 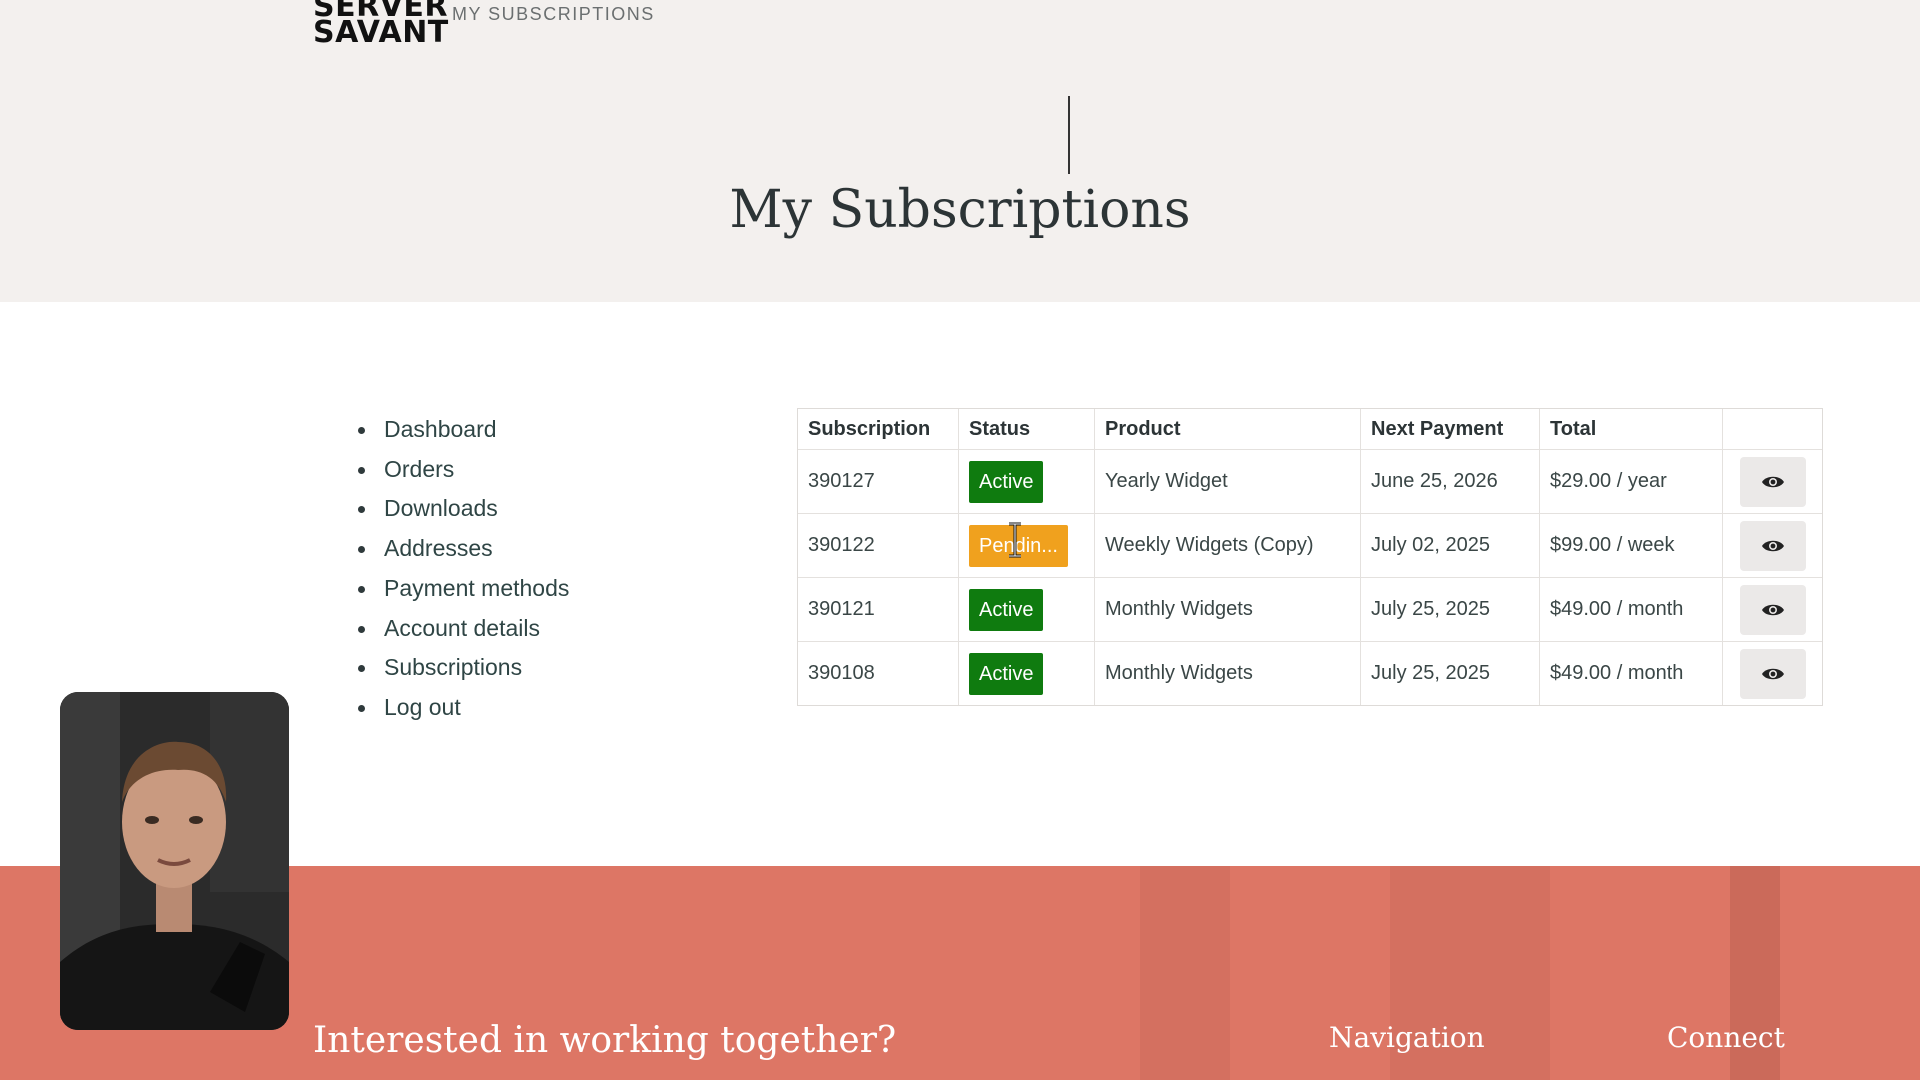 I want to click on text-cursor-icon, so click(x=1015, y=540).